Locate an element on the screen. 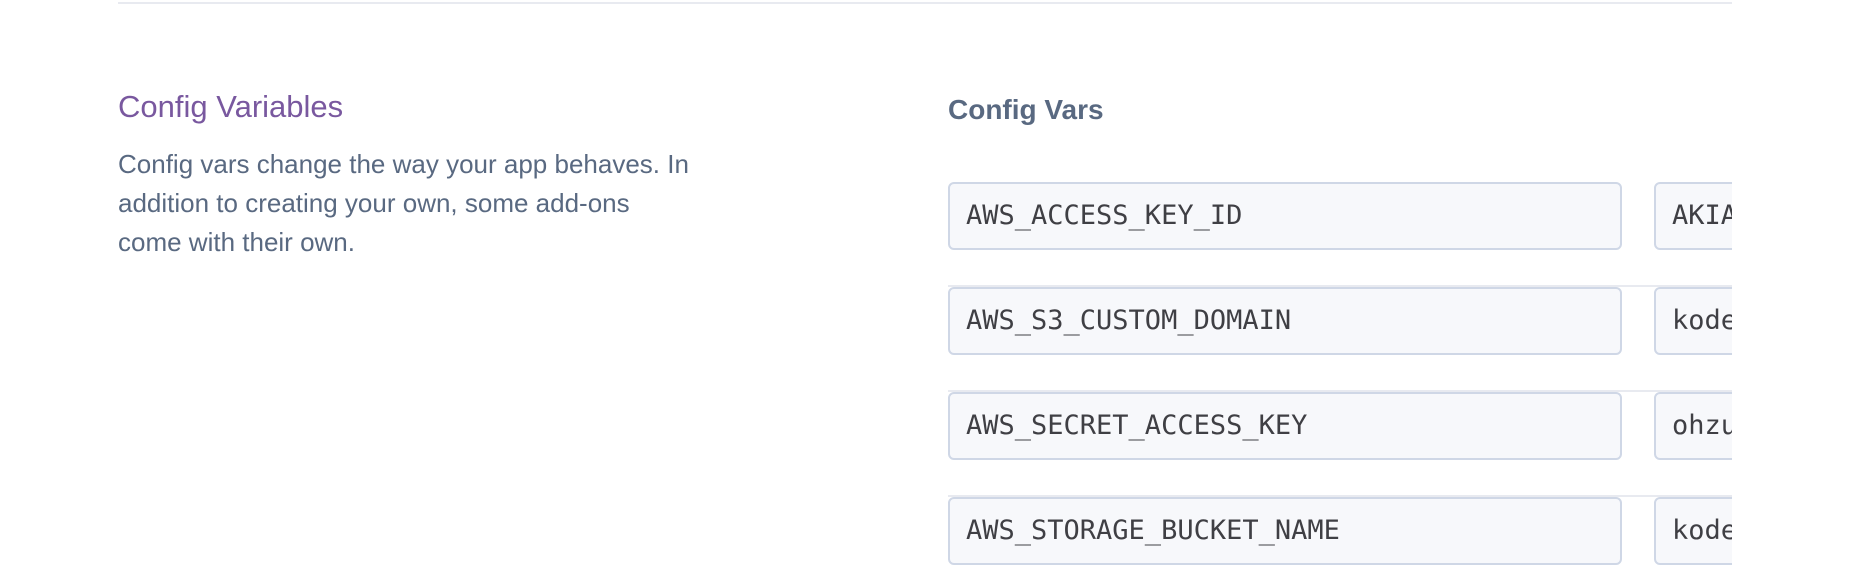  section-title: Config Variables is located at coordinates (231, 106).